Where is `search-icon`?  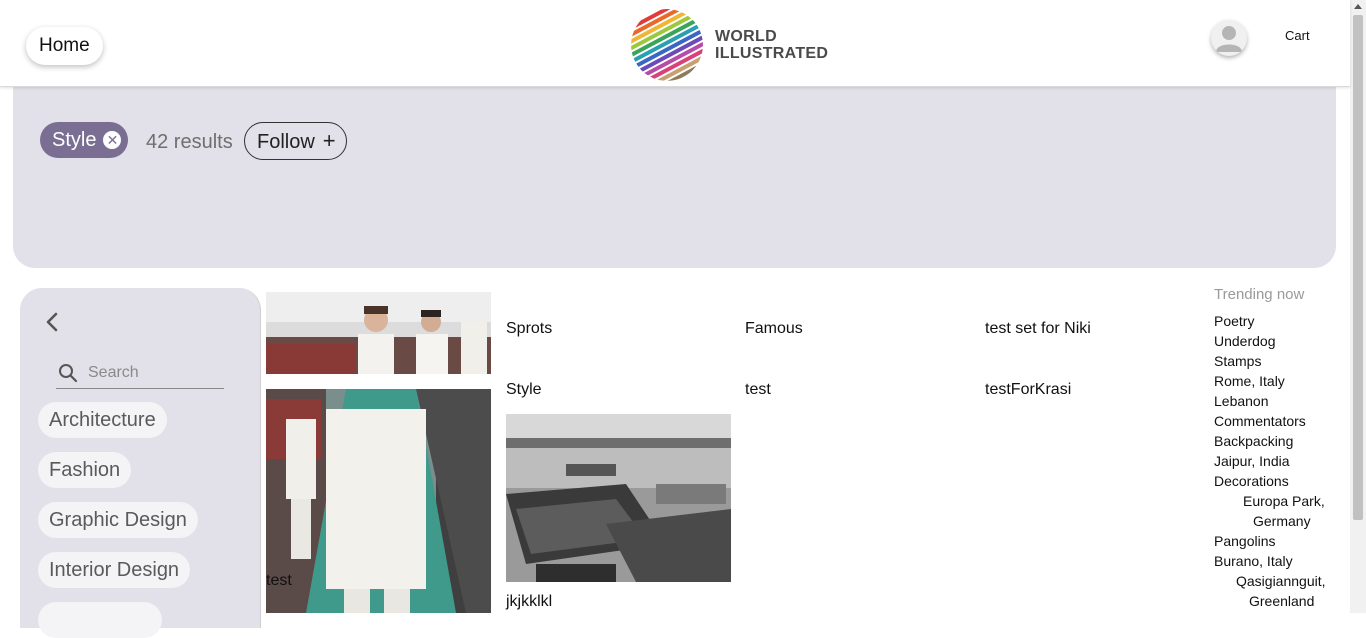 search-icon is located at coordinates (68, 373).